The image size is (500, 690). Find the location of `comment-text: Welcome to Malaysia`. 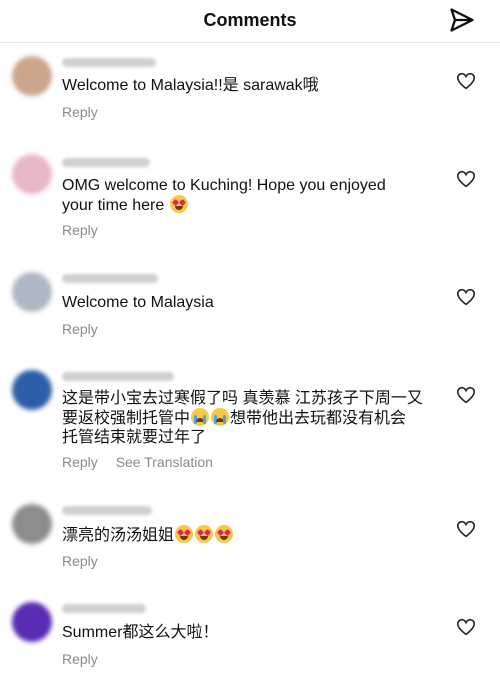

comment-text: Welcome to Malaysia is located at coordinates (138, 302).